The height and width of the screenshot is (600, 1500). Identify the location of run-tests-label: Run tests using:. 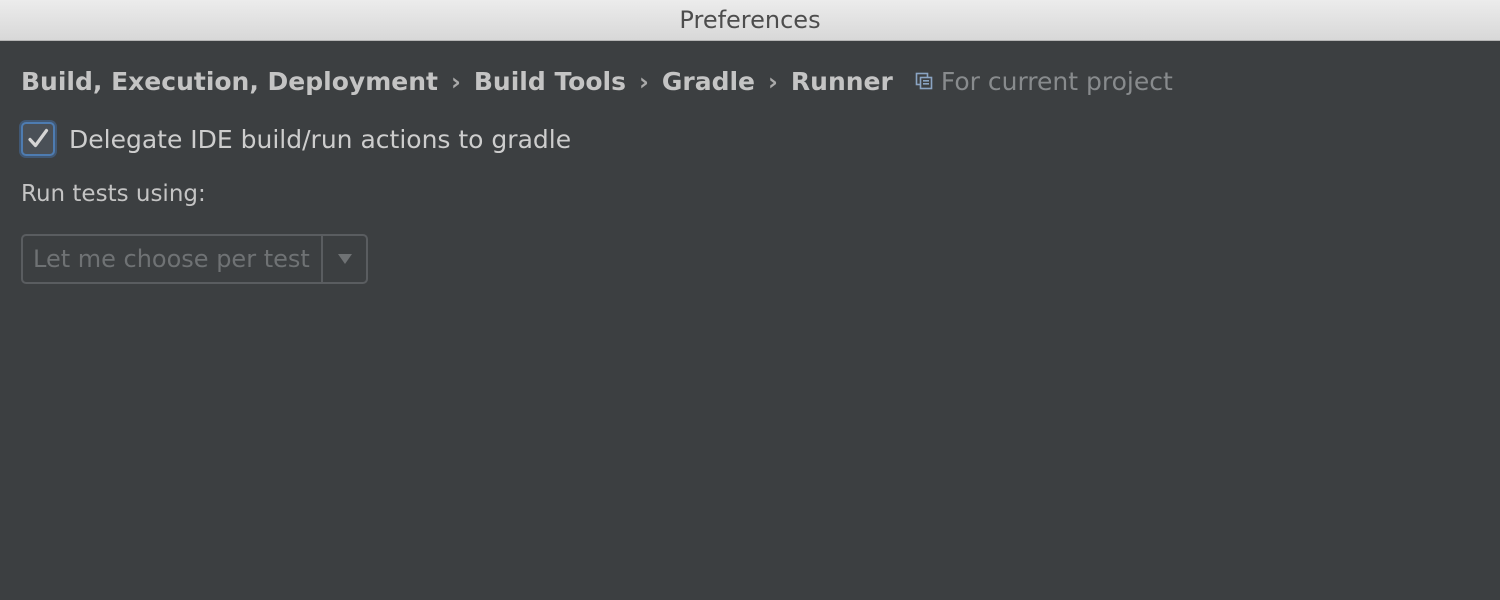
(113, 194).